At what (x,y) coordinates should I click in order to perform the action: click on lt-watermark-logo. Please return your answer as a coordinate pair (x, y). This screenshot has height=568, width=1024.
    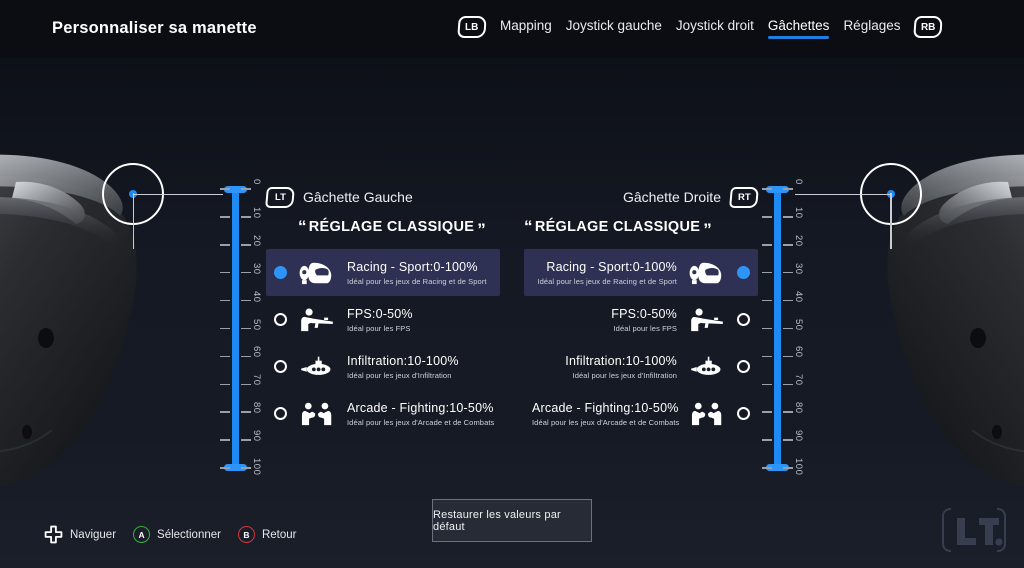
    Looking at the image, I should click on (974, 530).